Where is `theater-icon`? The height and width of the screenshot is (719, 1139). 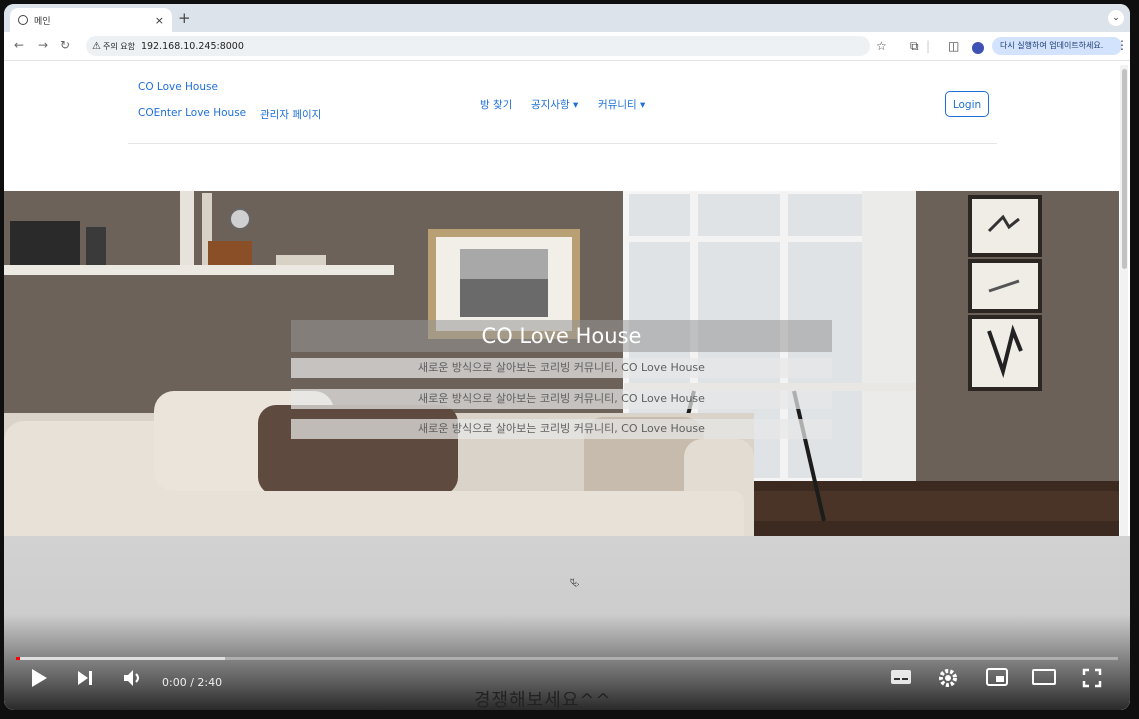 theater-icon is located at coordinates (1044, 679).